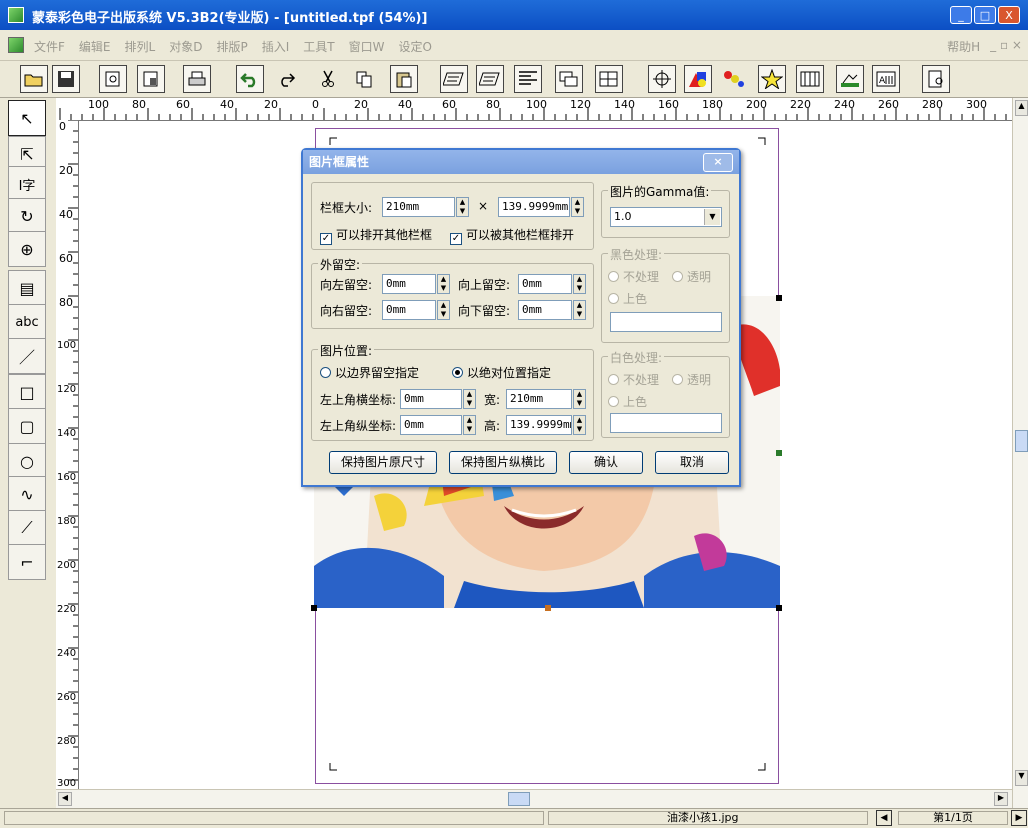 The height and width of the screenshot is (828, 1028). What do you see at coordinates (627, 298) in the screenshot?
I see `black-color-radio: 上色` at bounding box center [627, 298].